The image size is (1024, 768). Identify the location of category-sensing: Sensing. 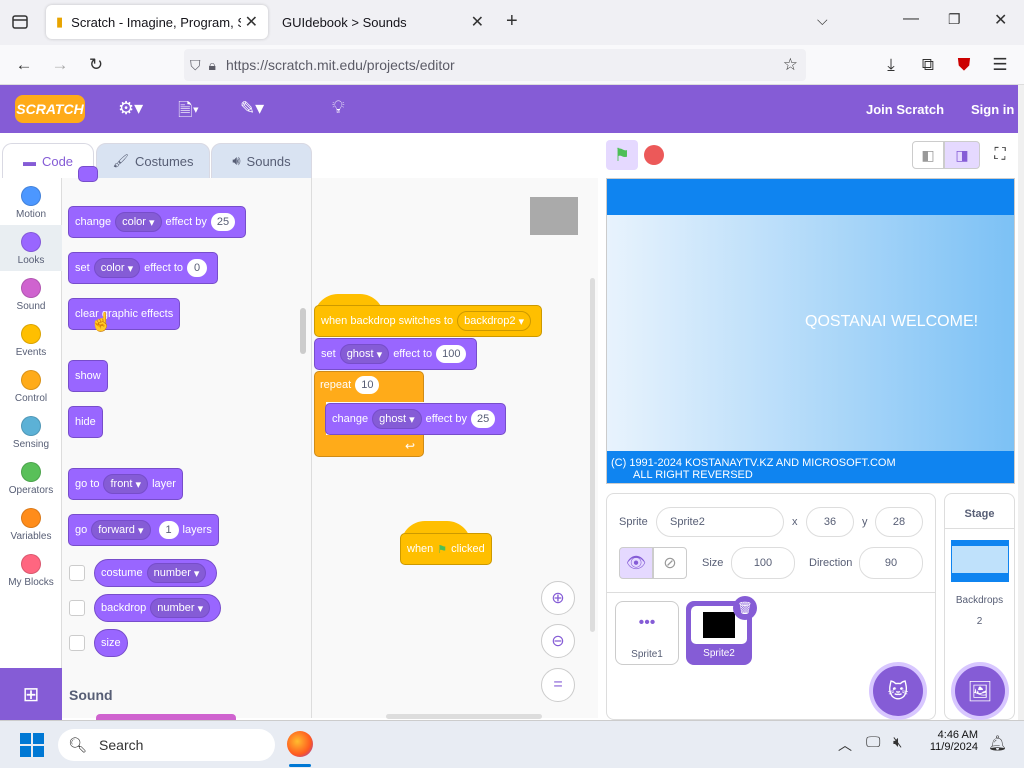
(31, 432).